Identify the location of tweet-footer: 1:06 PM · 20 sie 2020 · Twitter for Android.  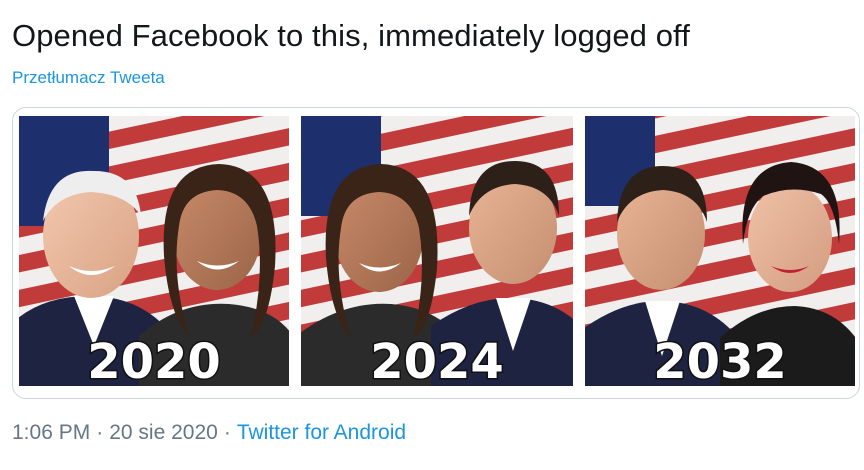
(209, 433).